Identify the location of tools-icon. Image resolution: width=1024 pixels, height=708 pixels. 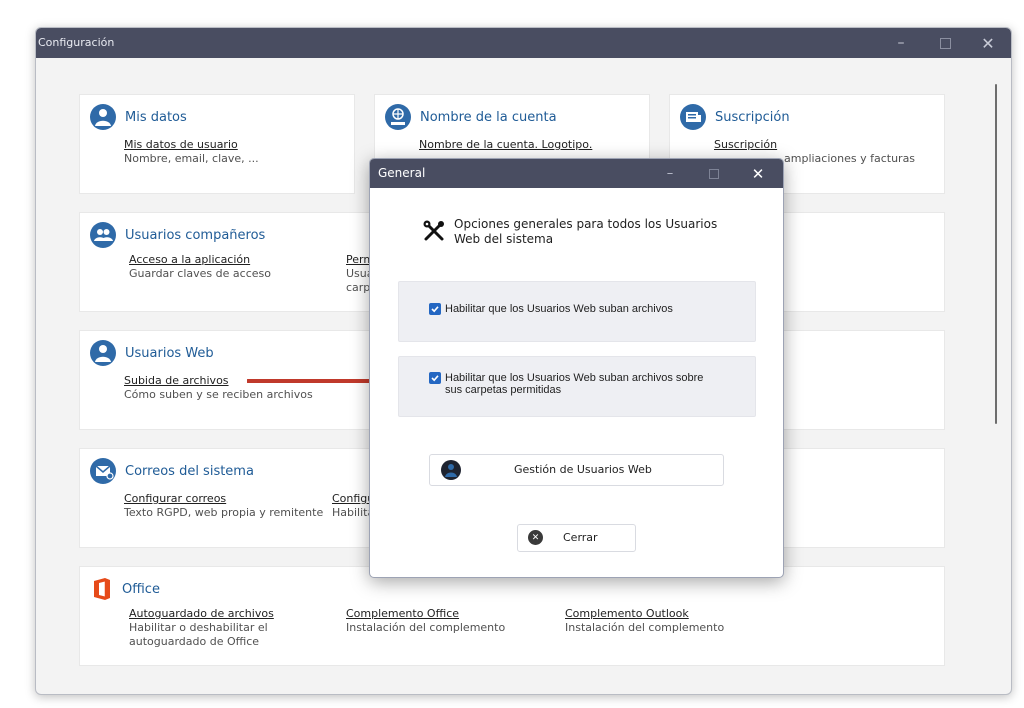
(434, 233).